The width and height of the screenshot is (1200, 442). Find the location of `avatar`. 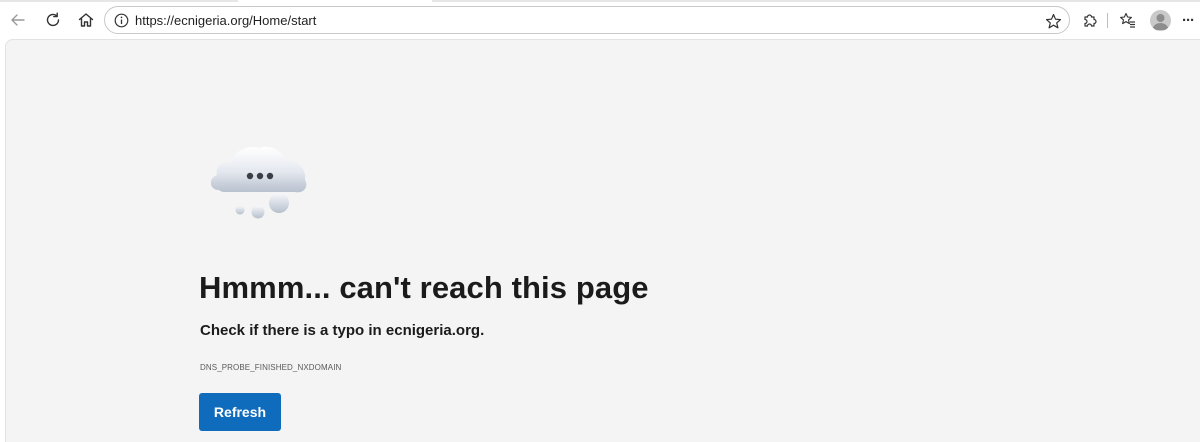

avatar is located at coordinates (1160, 20).